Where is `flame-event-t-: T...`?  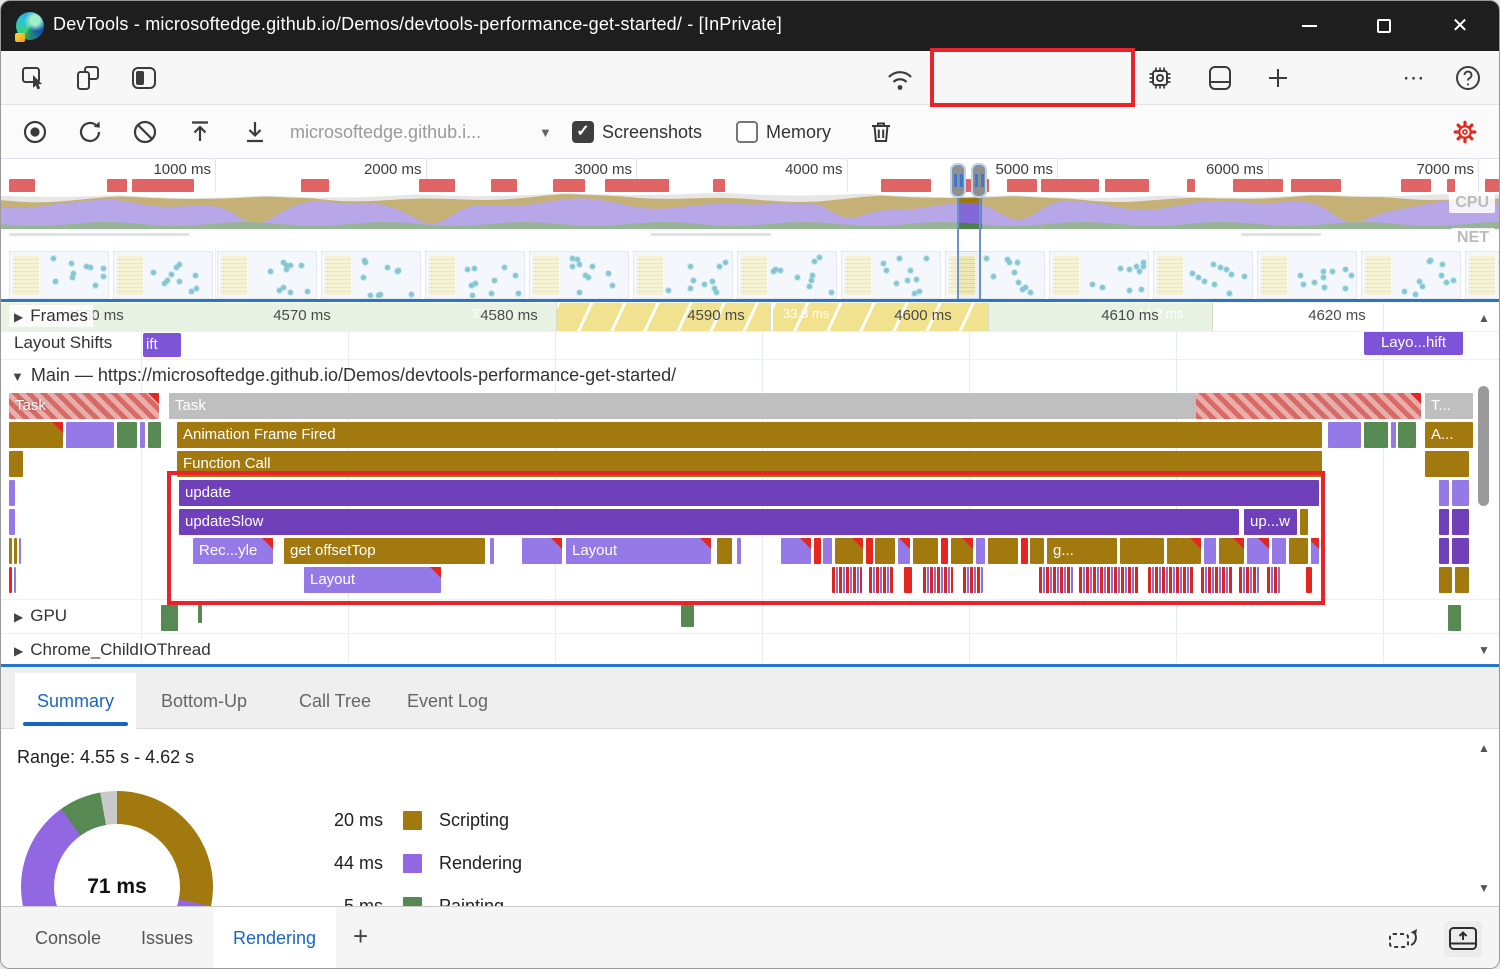
flame-event-t-: T... is located at coordinates (1449, 406).